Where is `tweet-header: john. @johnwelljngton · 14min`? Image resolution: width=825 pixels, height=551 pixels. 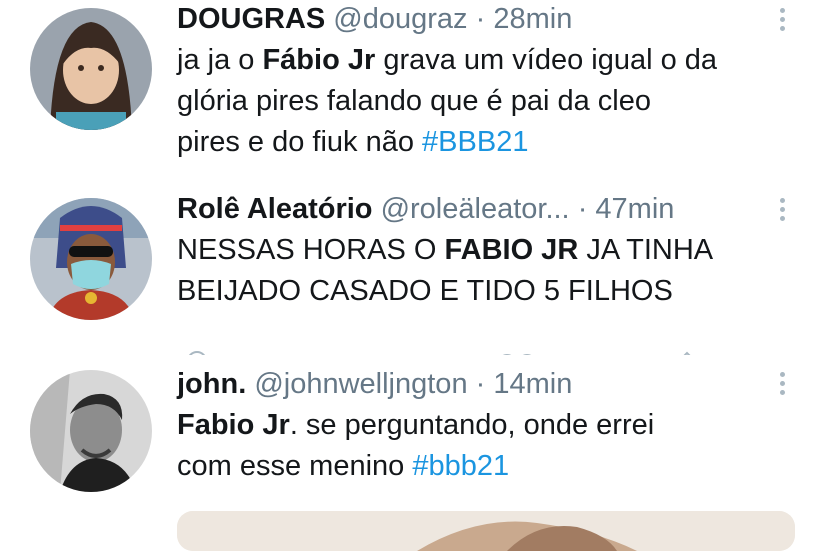 tweet-header: john. @johnwelljngton · 14min is located at coordinates (471, 384).